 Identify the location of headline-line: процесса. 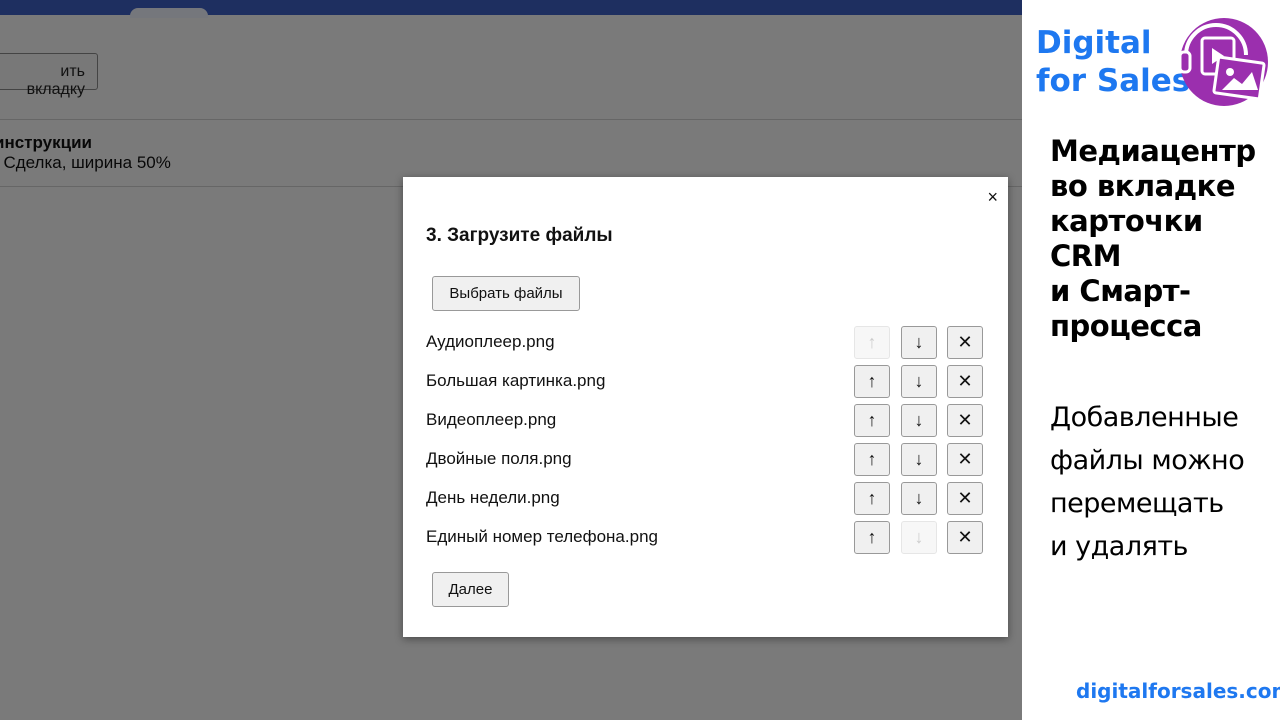
(1126, 326).